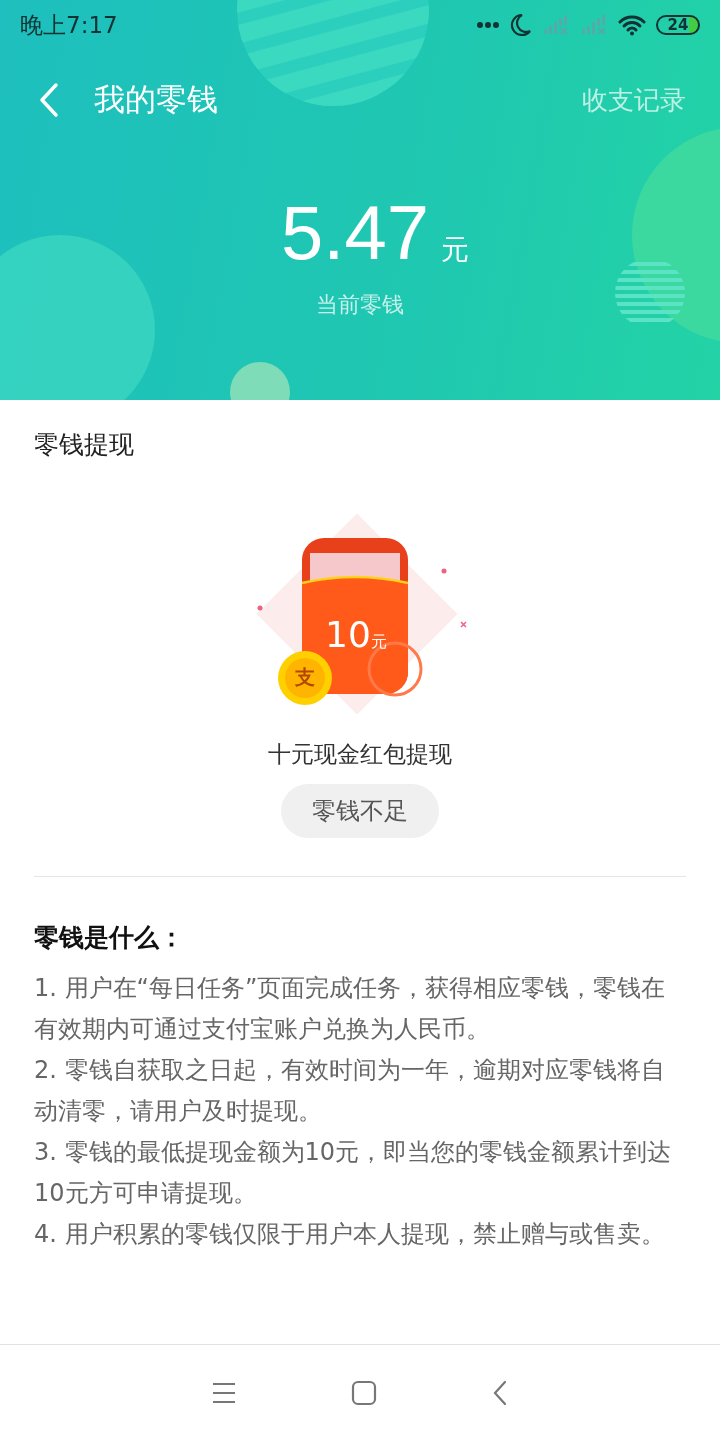  I want to click on rule-paragraph: 3. 零钱的最低提现金额为10元，即当您的零钱金额累计到达10元方可申请提现。, so click(353, 1173).